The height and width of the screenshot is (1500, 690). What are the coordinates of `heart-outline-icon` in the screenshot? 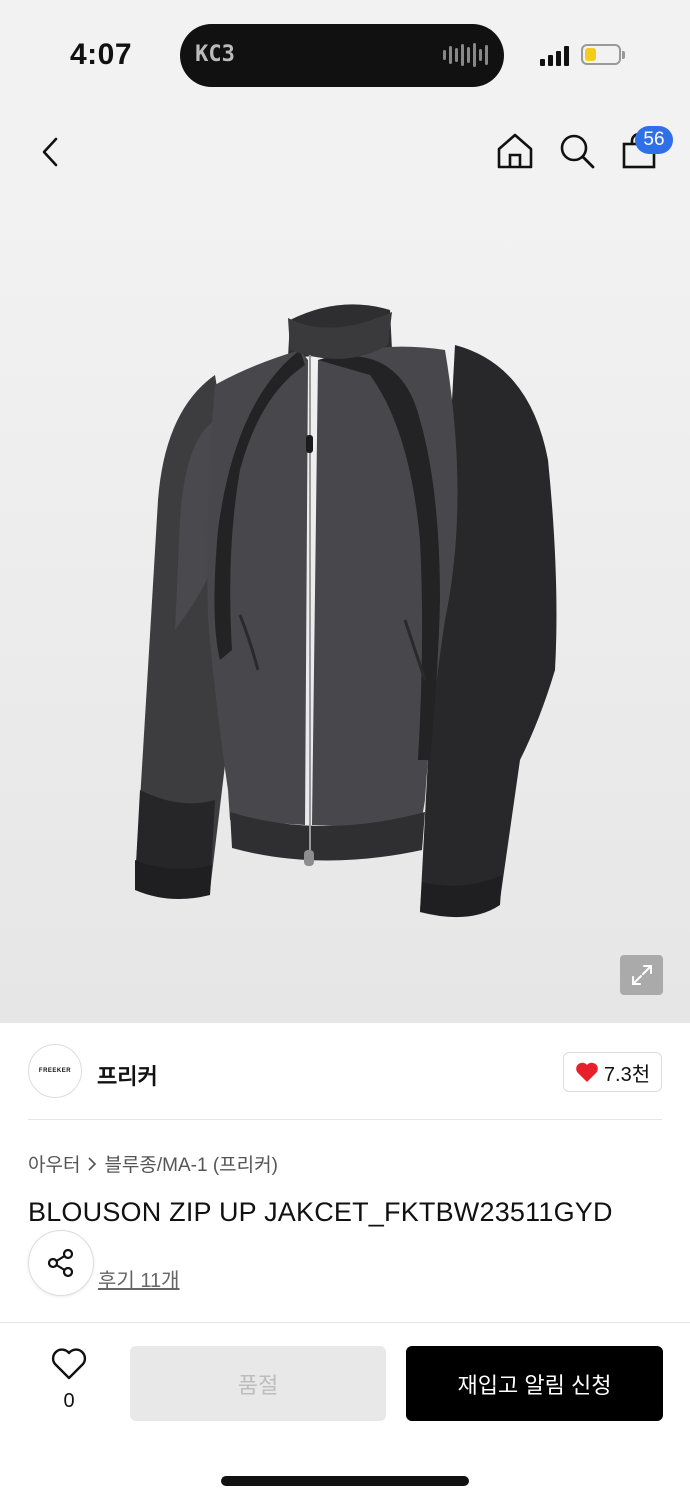 It's located at (69, 1364).